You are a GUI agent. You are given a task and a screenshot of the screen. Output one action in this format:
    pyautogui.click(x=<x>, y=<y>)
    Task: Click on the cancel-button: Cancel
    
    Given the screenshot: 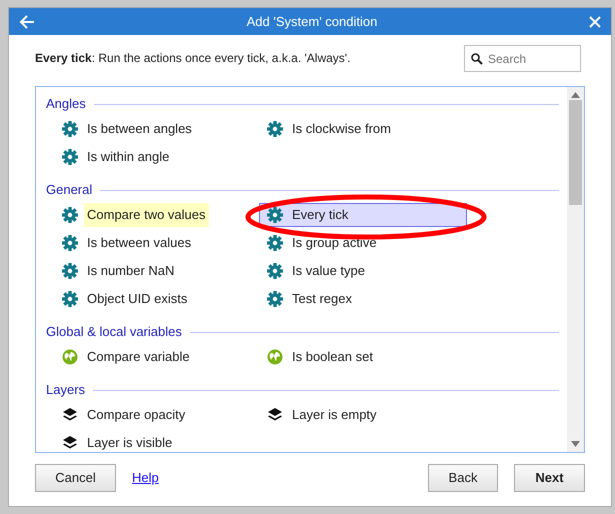 What is the action you would take?
    pyautogui.click(x=75, y=478)
    